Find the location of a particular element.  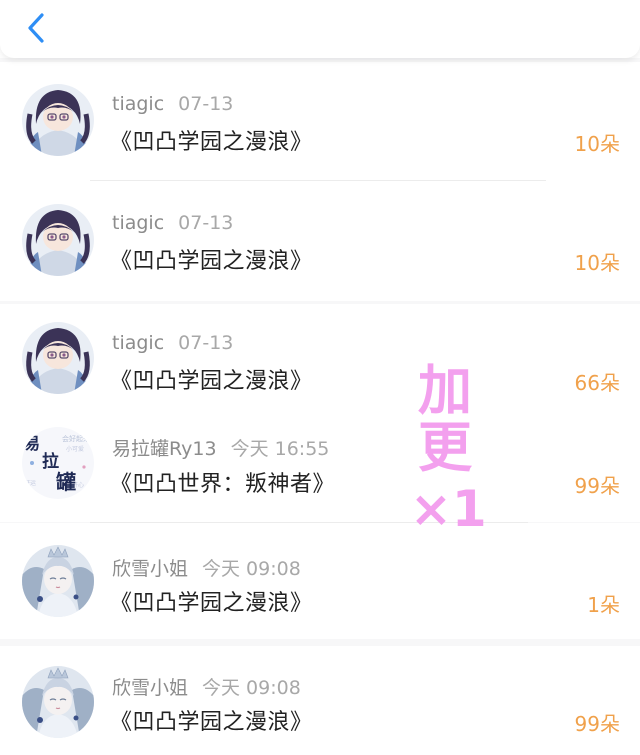

calligraphy-avatar-icon: 会好起来 小可爱 好运 开心 易 拉 罐 is located at coordinates (58, 463).